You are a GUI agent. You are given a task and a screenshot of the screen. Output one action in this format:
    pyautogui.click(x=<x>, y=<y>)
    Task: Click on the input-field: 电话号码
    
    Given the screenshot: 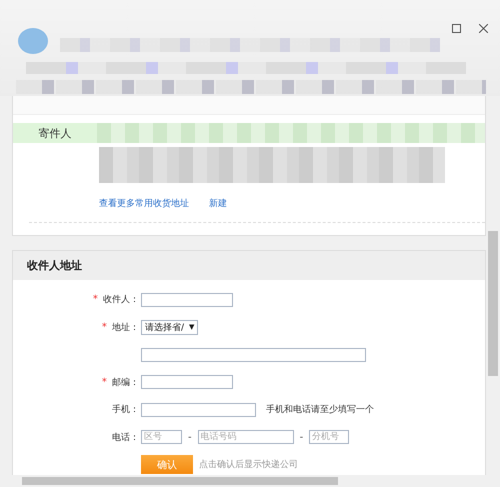 What is the action you would take?
    pyautogui.click(x=246, y=437)
    